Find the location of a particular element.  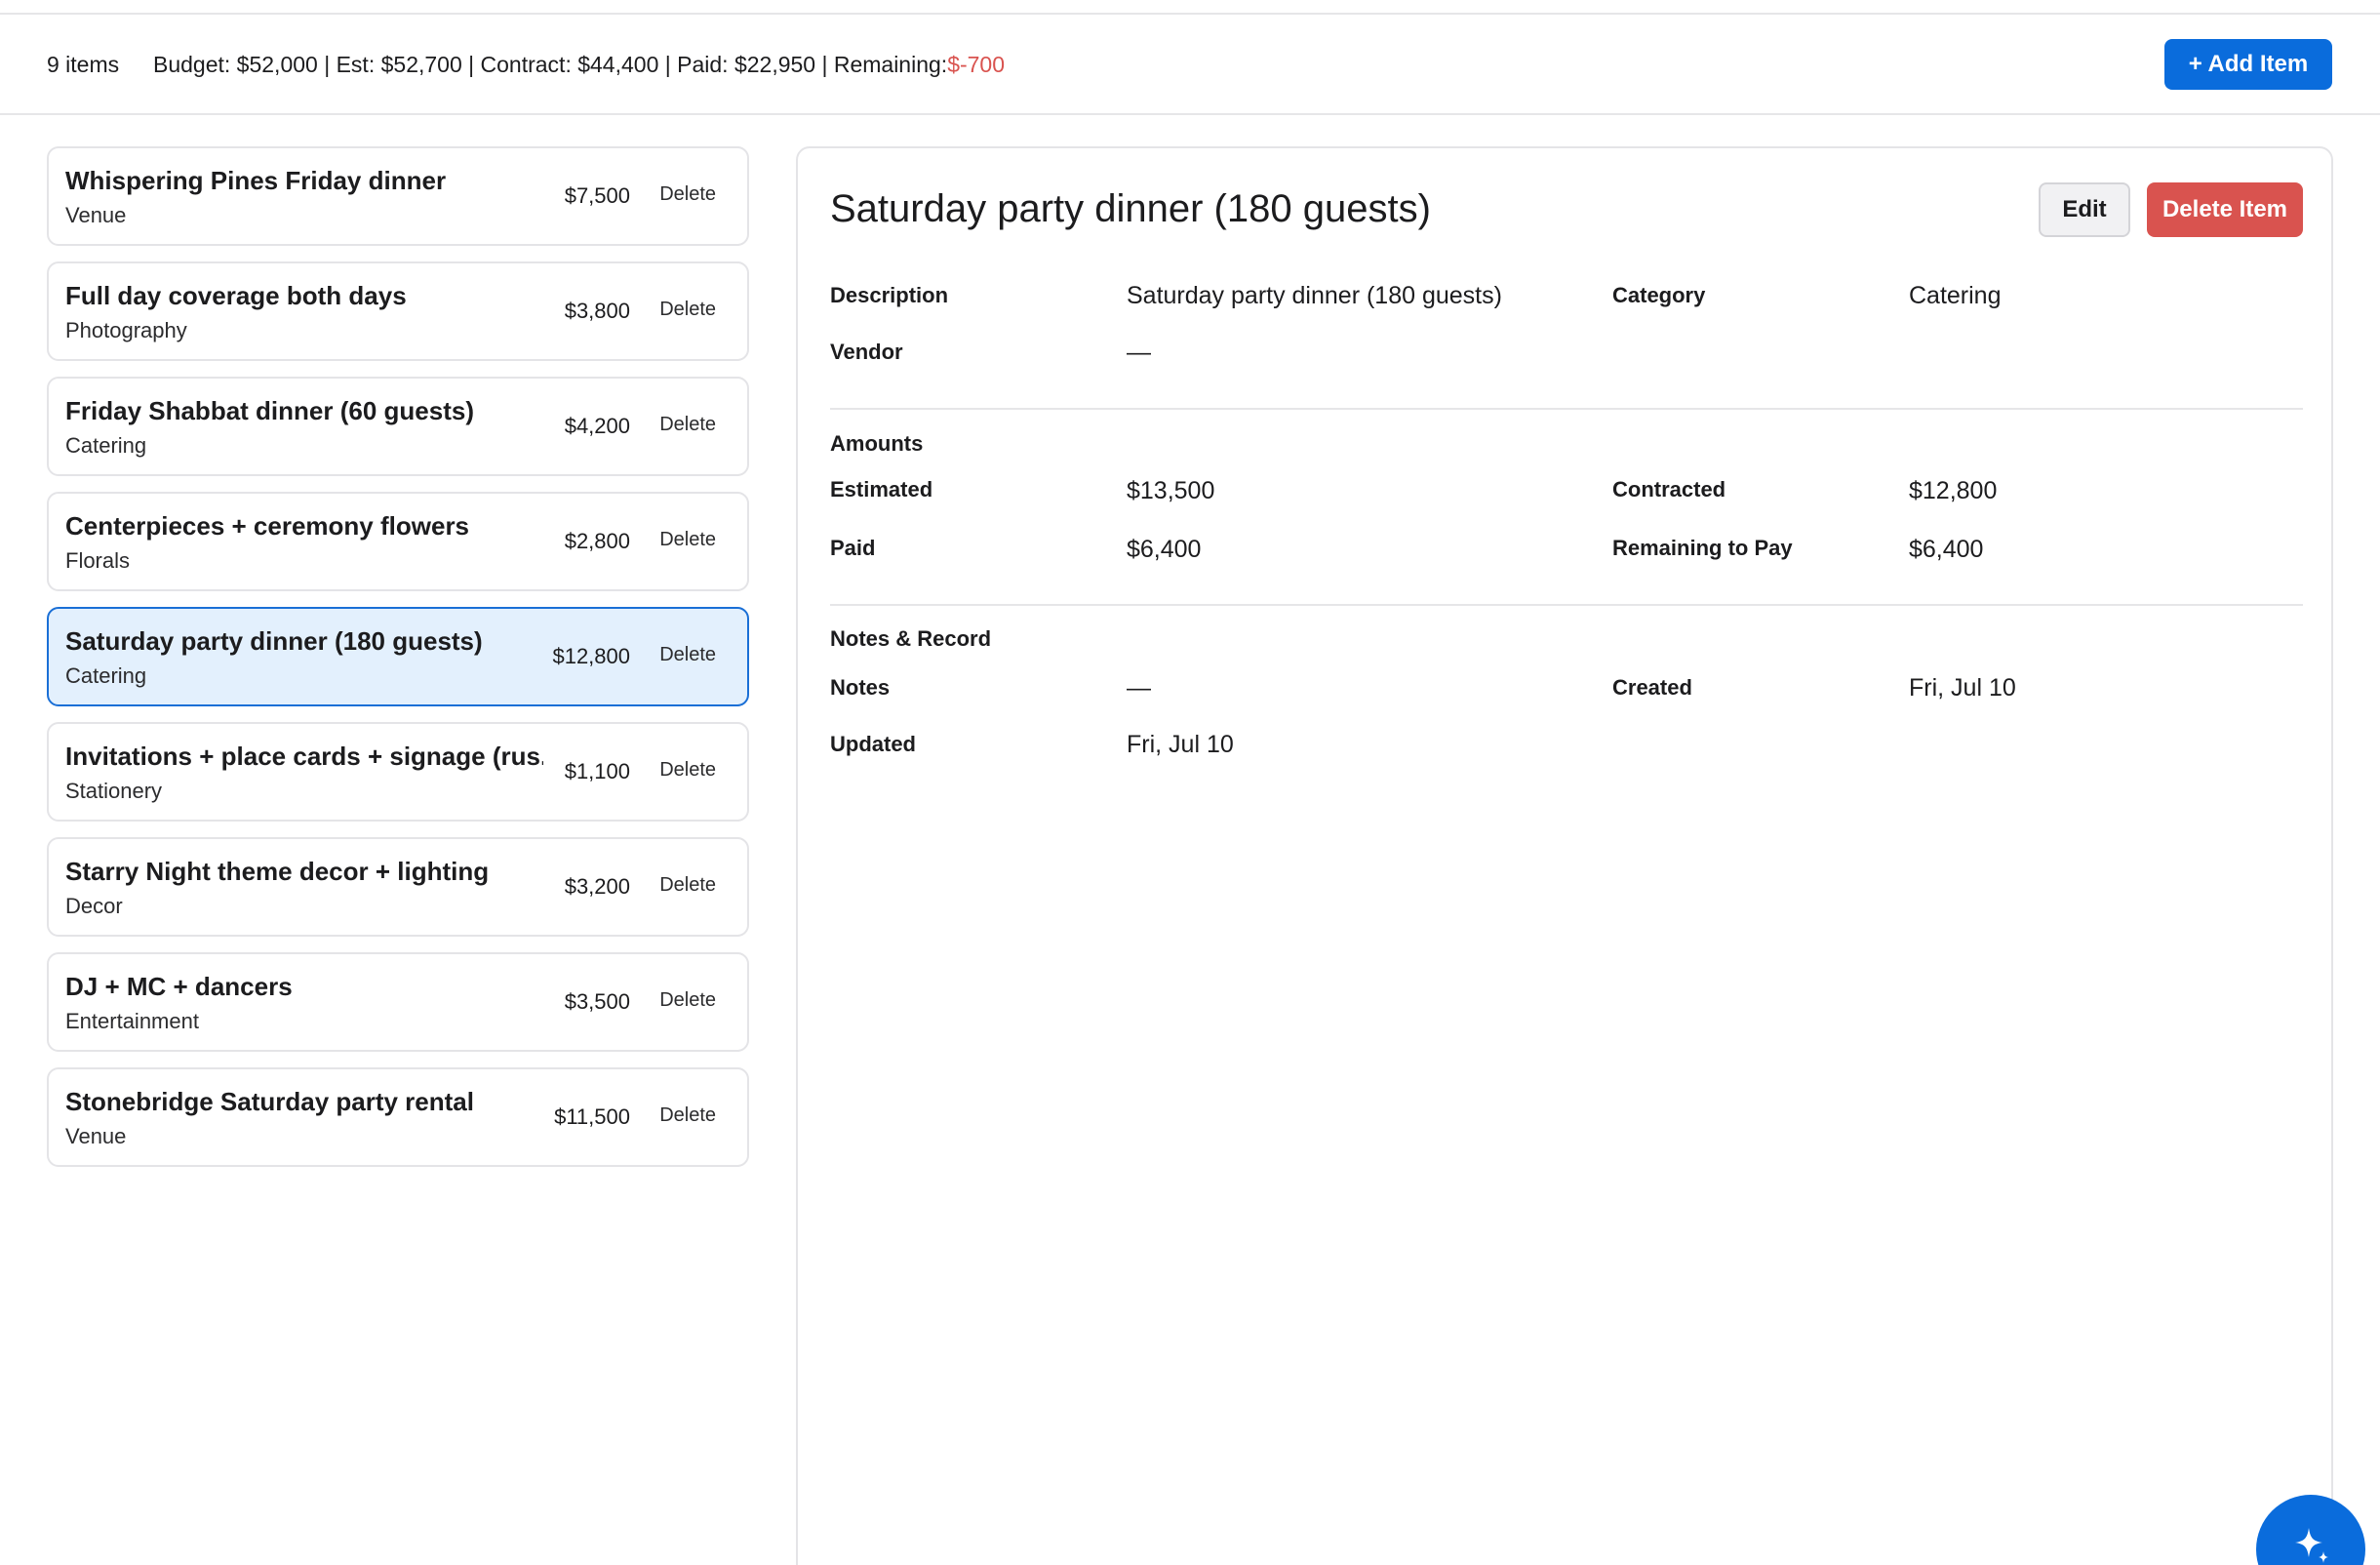

item-count: 9 items is located at coordinates (83, 64).